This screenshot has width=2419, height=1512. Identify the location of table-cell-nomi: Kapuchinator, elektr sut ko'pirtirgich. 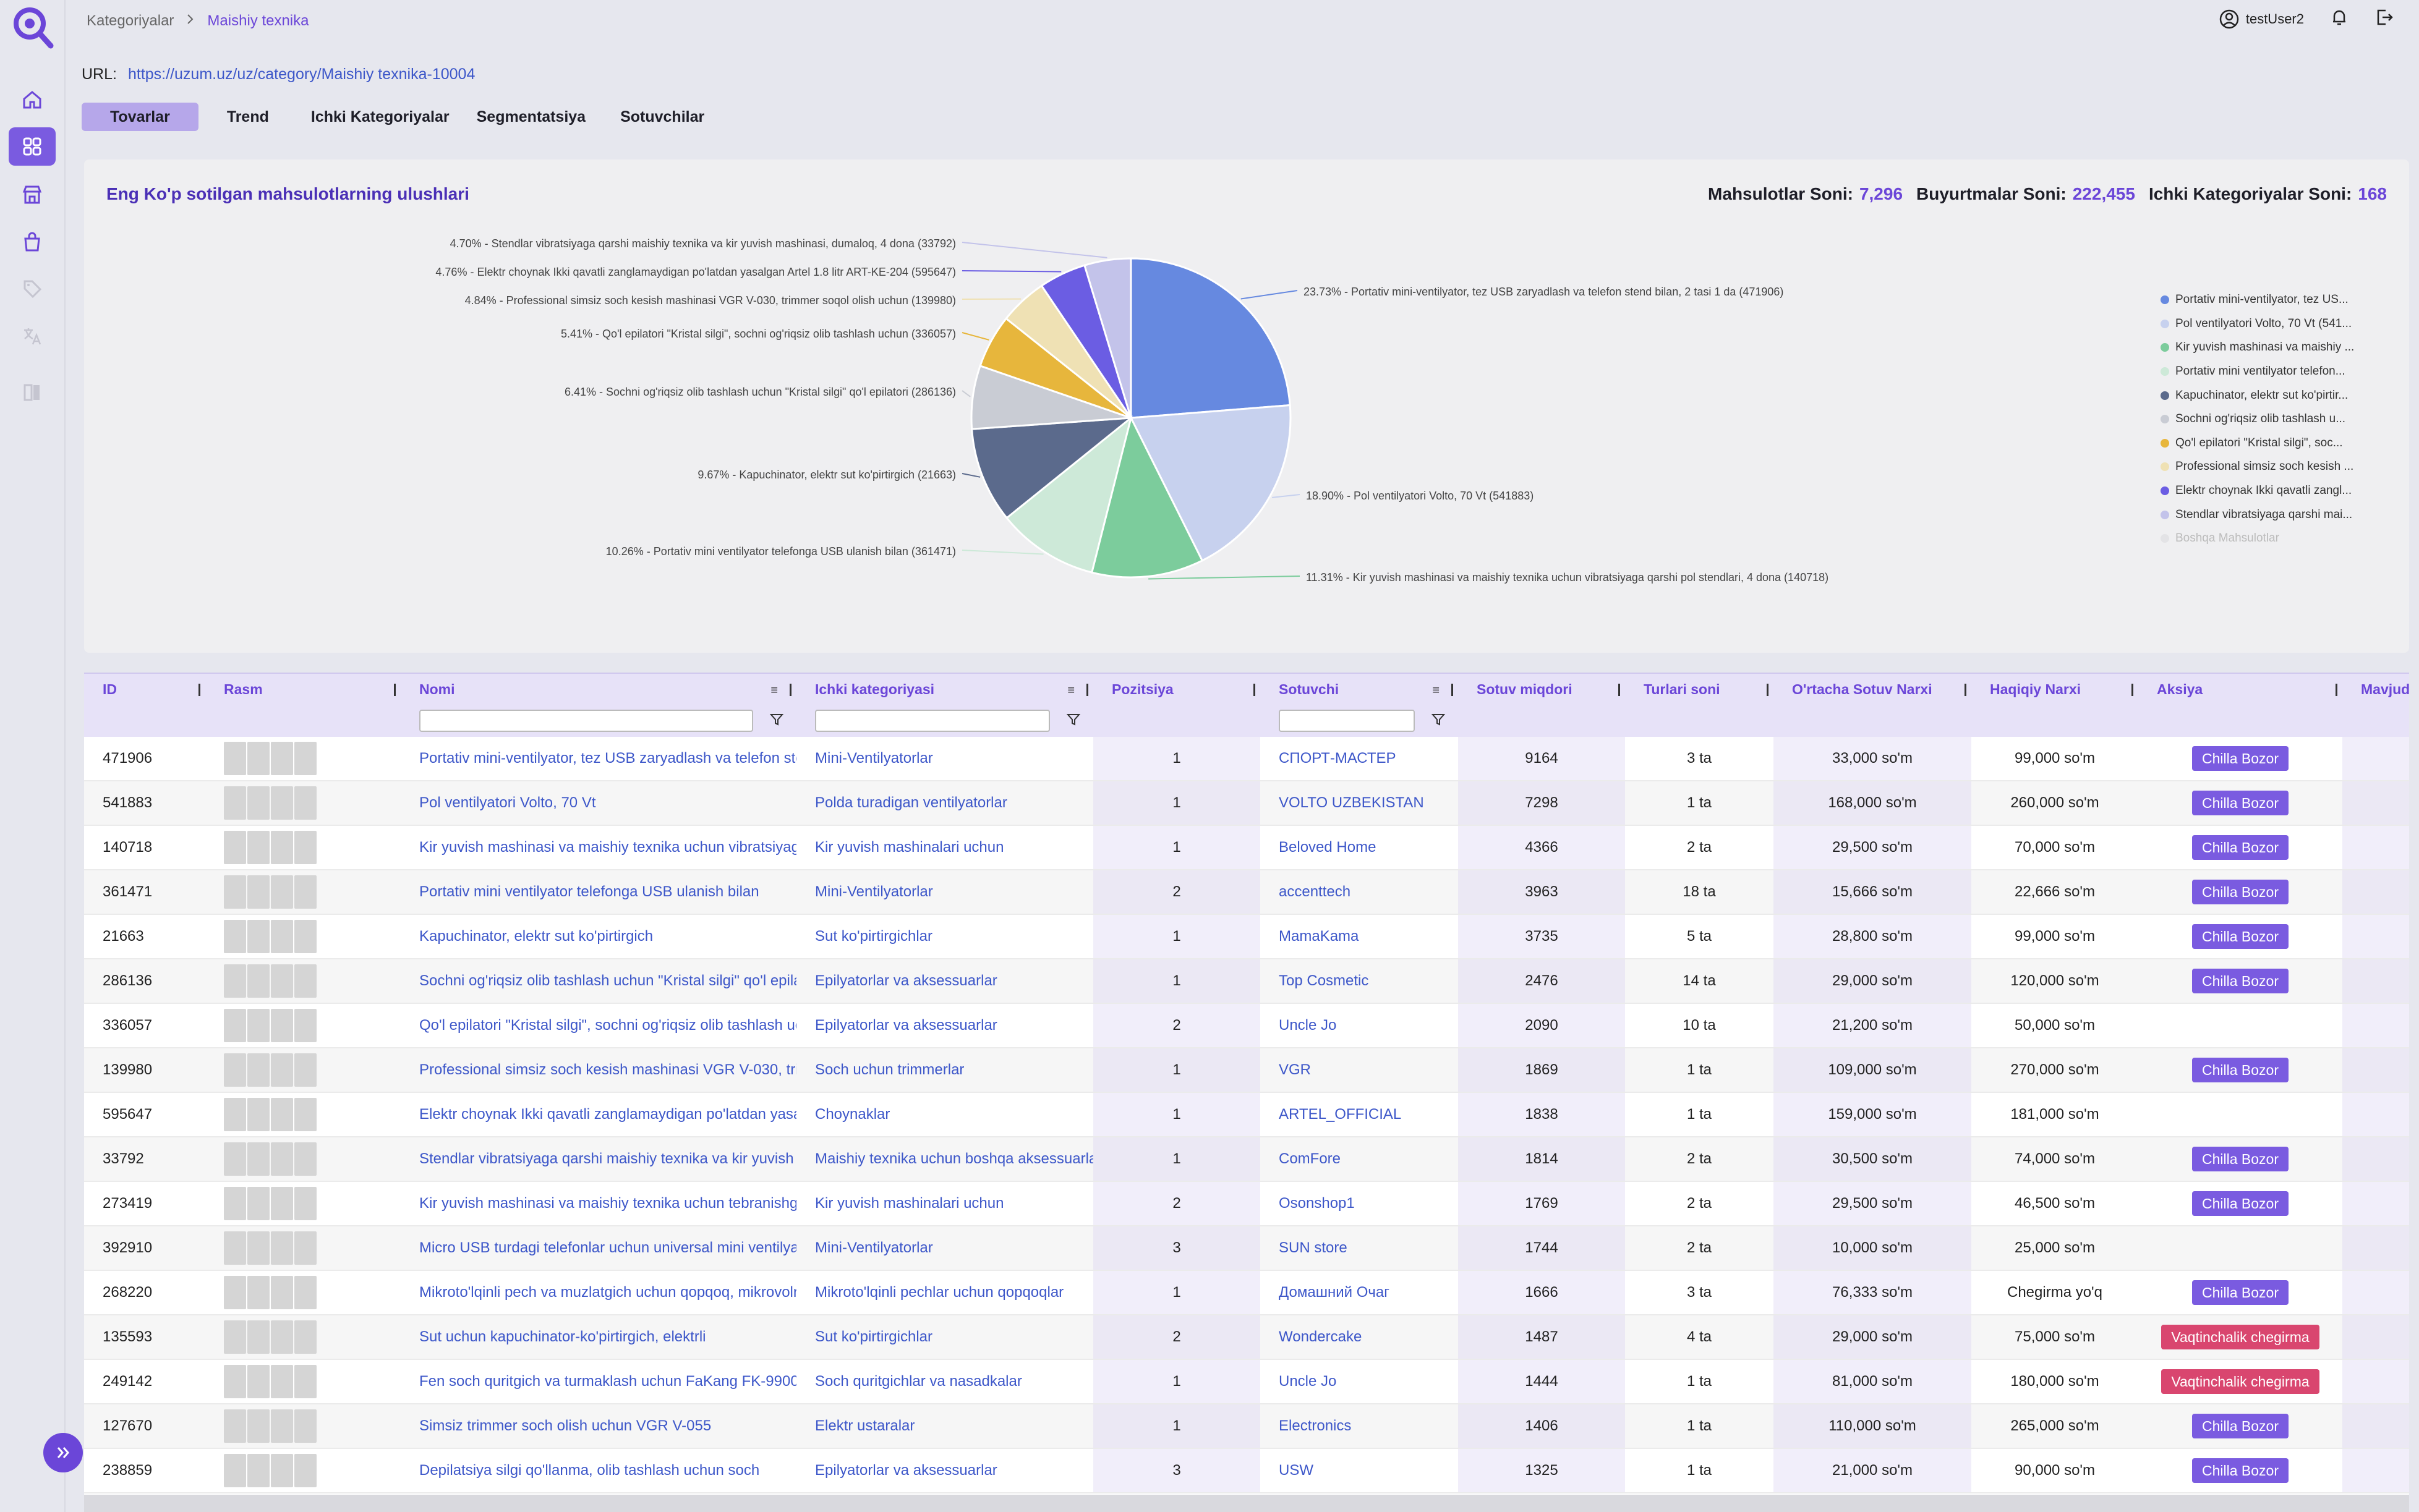
(598, 936).